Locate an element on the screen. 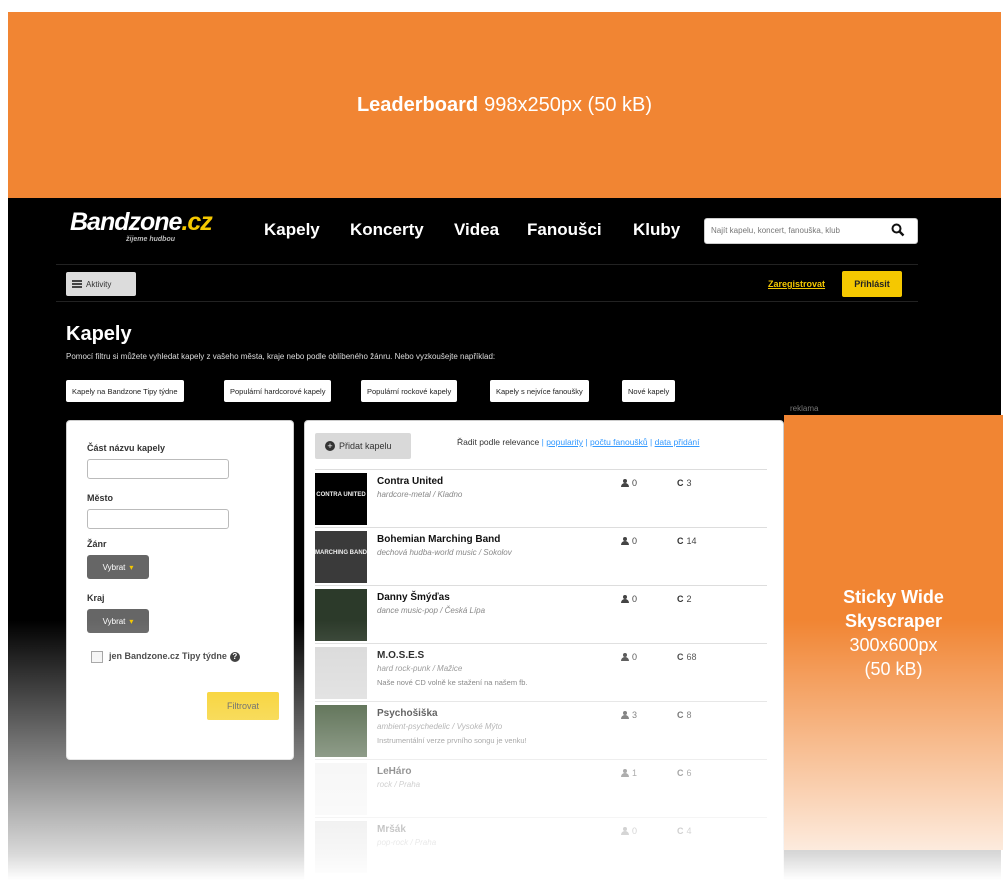 This screenshot has height=880, width=1003. tag-new-bands: Nové kapely is located at coordinates (649, 391).